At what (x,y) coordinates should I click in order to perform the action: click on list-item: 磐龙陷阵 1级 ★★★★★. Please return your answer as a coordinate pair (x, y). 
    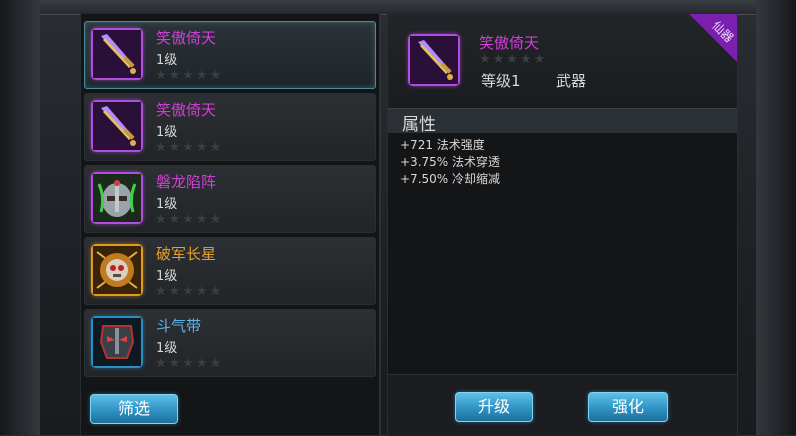
    Looking at the image, I should click on (230, 199).